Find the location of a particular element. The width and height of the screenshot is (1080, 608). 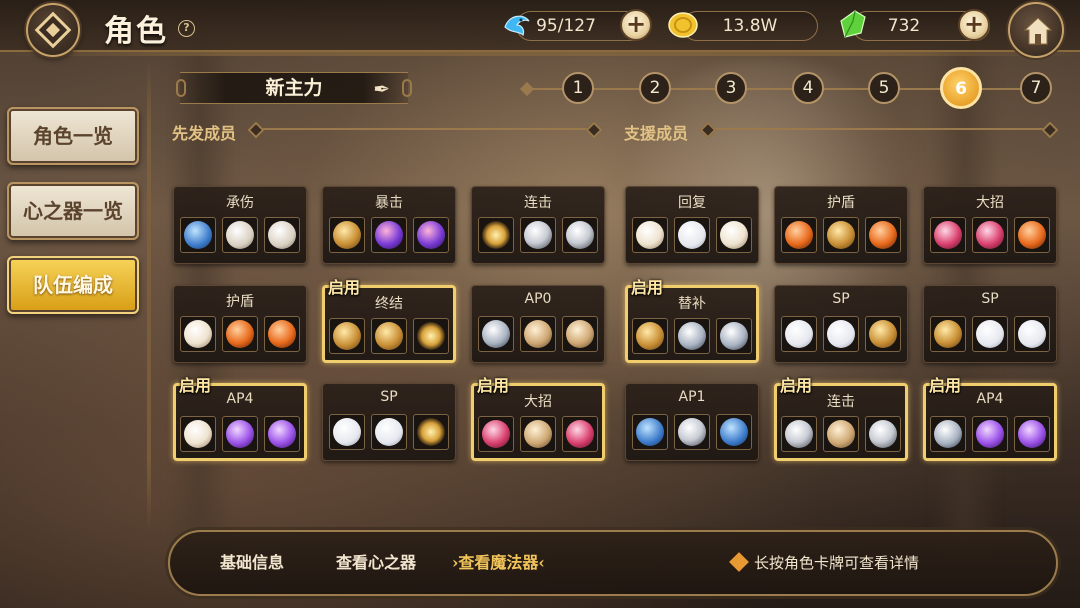

ring-purple-icon is located at coordinates (990, 434).